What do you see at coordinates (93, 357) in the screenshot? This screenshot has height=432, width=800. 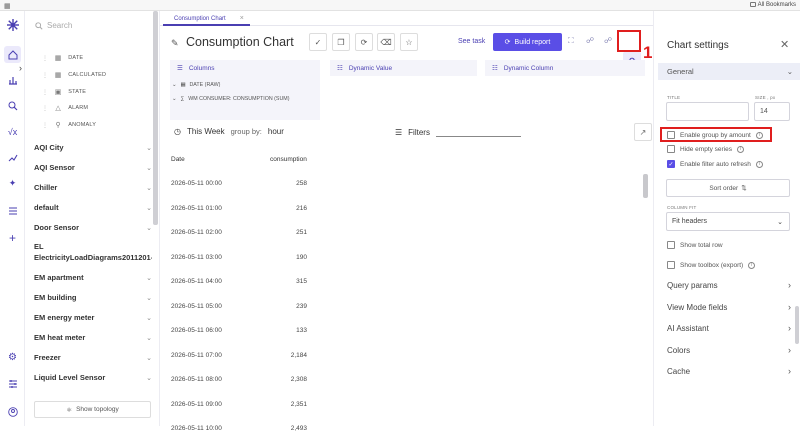 I see `group-freezer: Freezer ⌄` at bounding box center [93, 357].